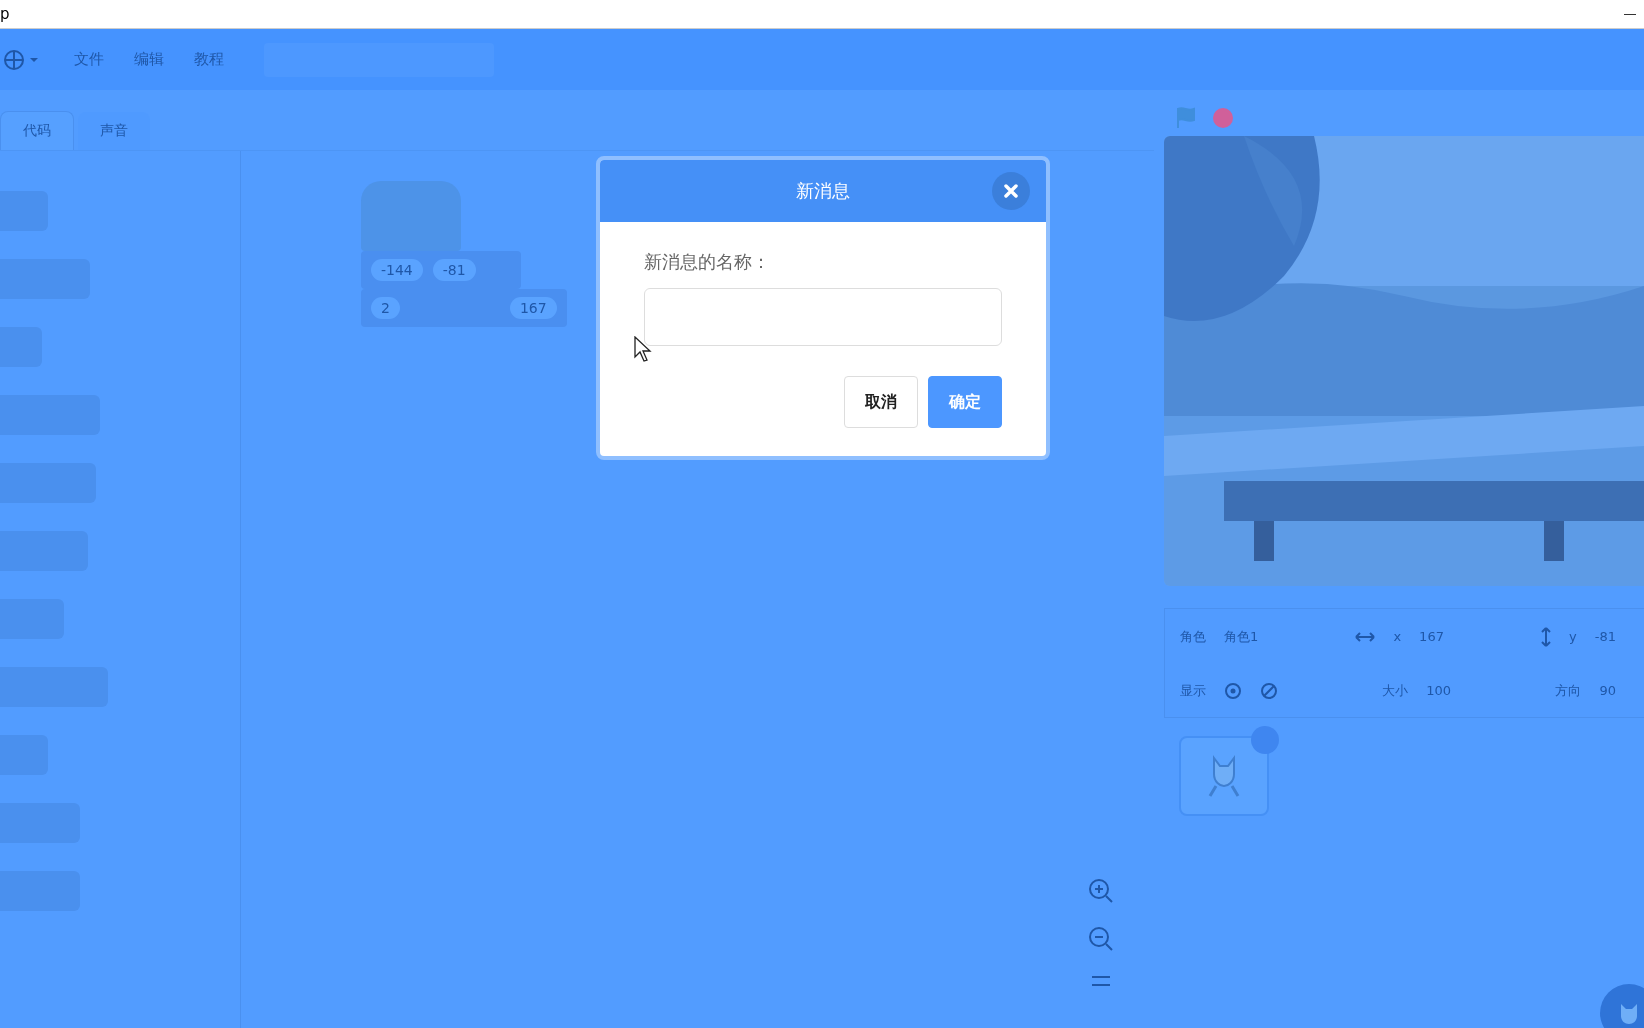 The width and height of the screenshot is (1644, 1028). I want to click on editor-tab: 代码, so click(37, 130).